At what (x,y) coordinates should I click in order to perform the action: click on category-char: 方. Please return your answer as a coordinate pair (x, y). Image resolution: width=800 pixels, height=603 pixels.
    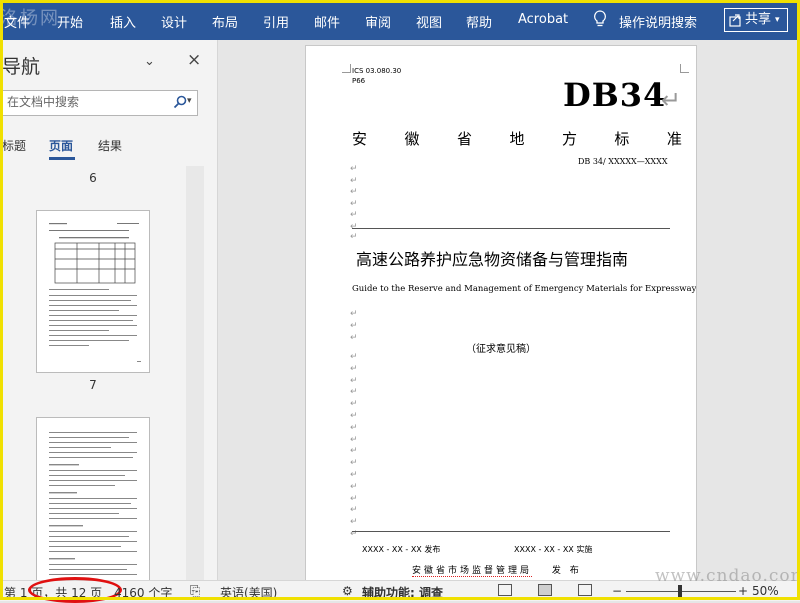
    Looking at the image, I should click on (569, 139).